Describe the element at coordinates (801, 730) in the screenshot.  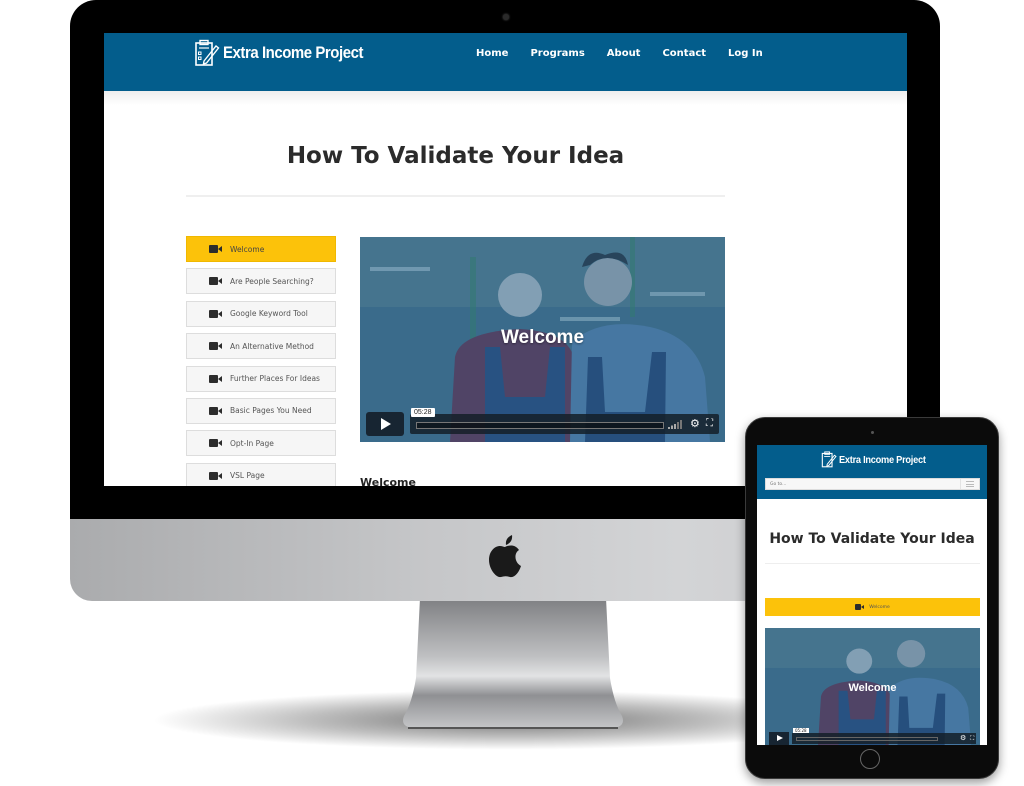
I see `mobile-video-duration: 05:28` at that location.